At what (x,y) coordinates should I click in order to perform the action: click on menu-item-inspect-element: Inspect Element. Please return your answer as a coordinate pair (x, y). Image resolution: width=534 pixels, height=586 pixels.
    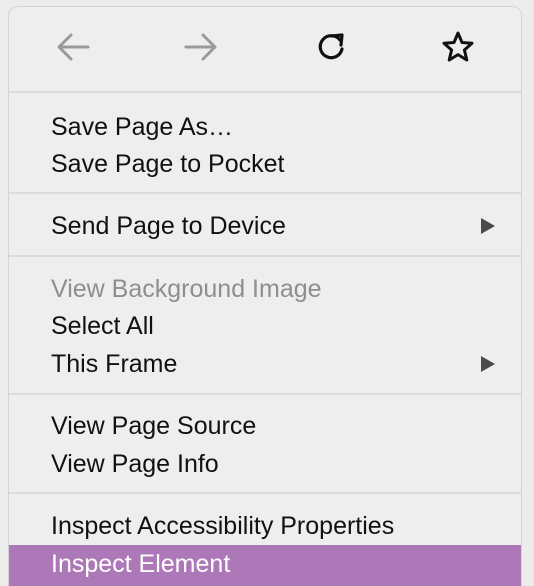
    Looking at the image, I should click on (265, 565).